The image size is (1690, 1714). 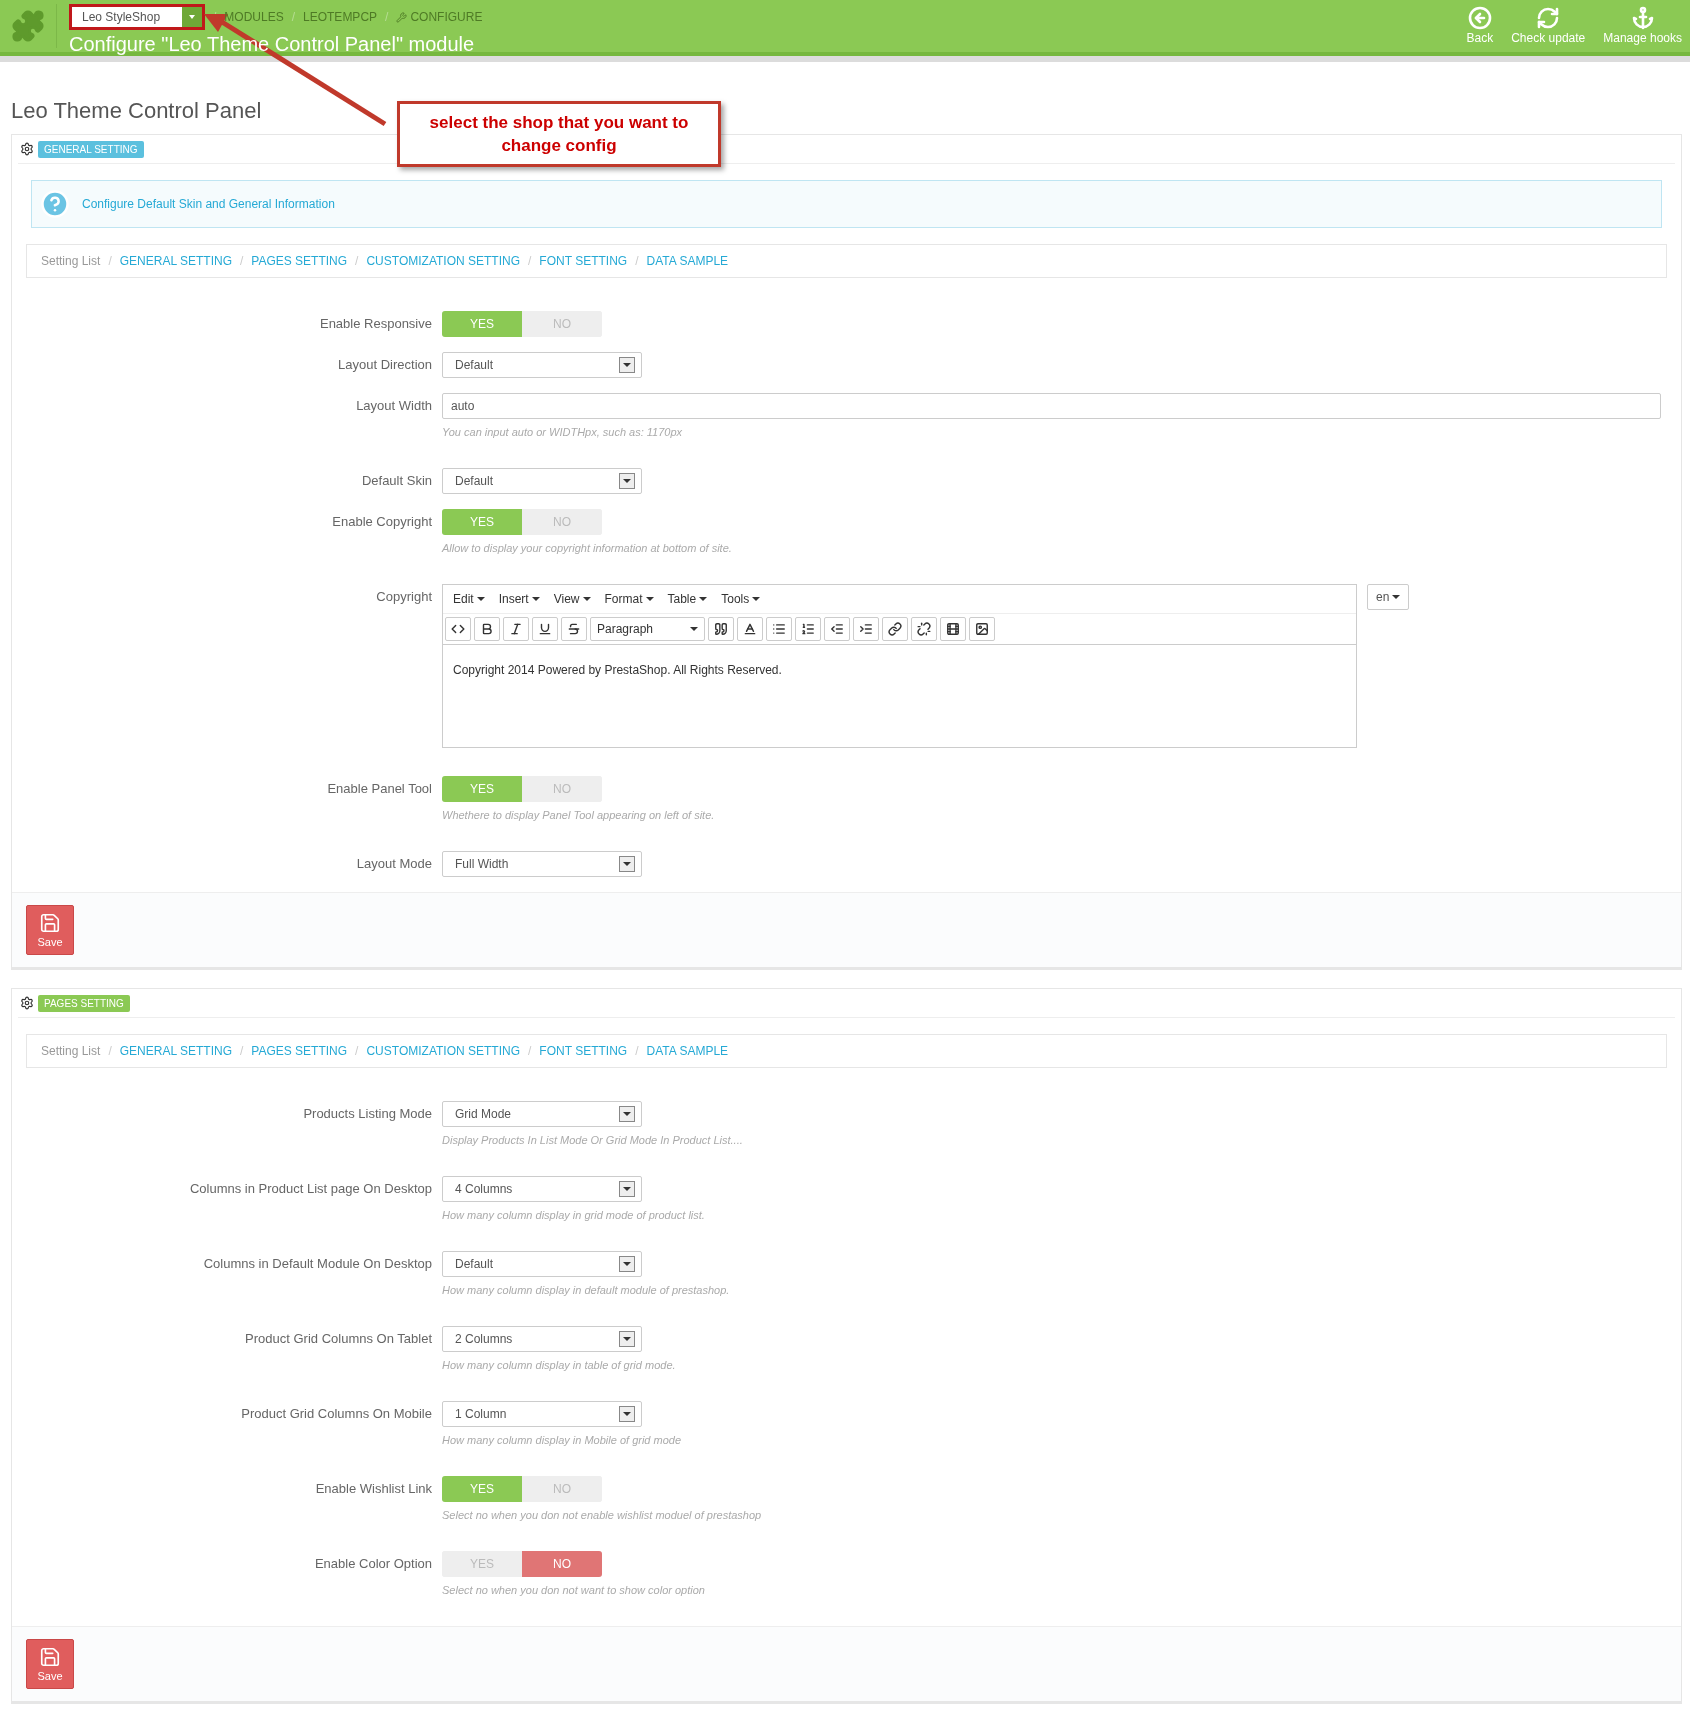 What do you see at coordinates (340, 17) in the screenshot?
I see `breadcrumb-link: LEOTEMPCP` at bounding box center [340, 17].